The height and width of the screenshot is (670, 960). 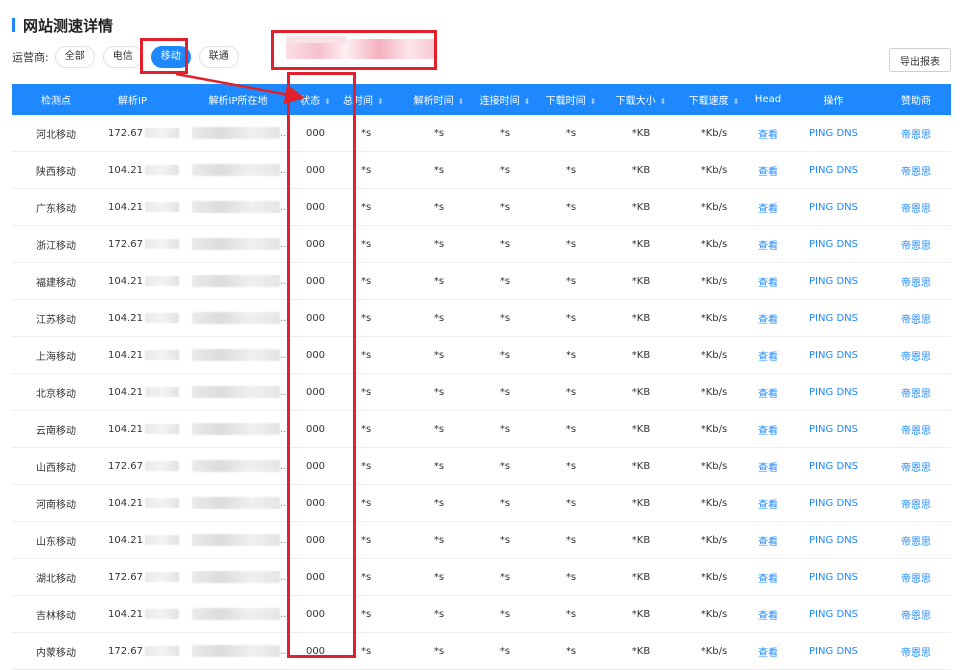 I want to click on filter-unicom-button: 联通, so click(x=218, y=57).